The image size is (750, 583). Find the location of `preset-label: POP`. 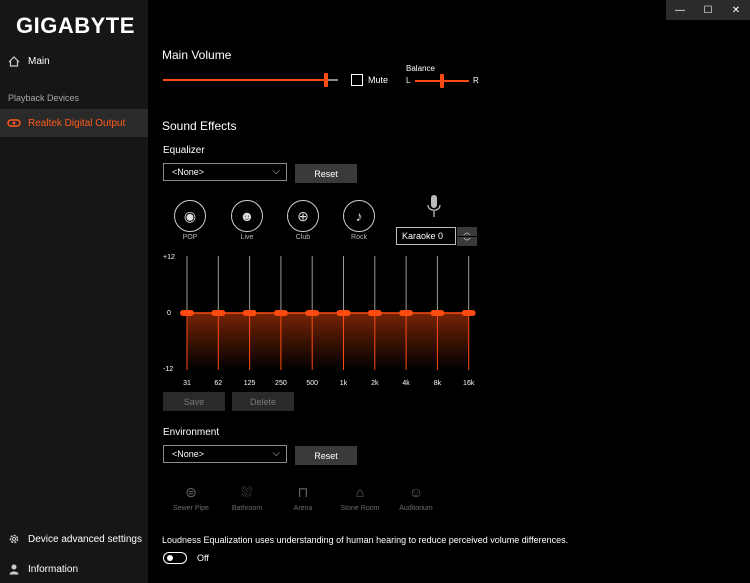

preset-label: POP is located at coordinates (190, 237).